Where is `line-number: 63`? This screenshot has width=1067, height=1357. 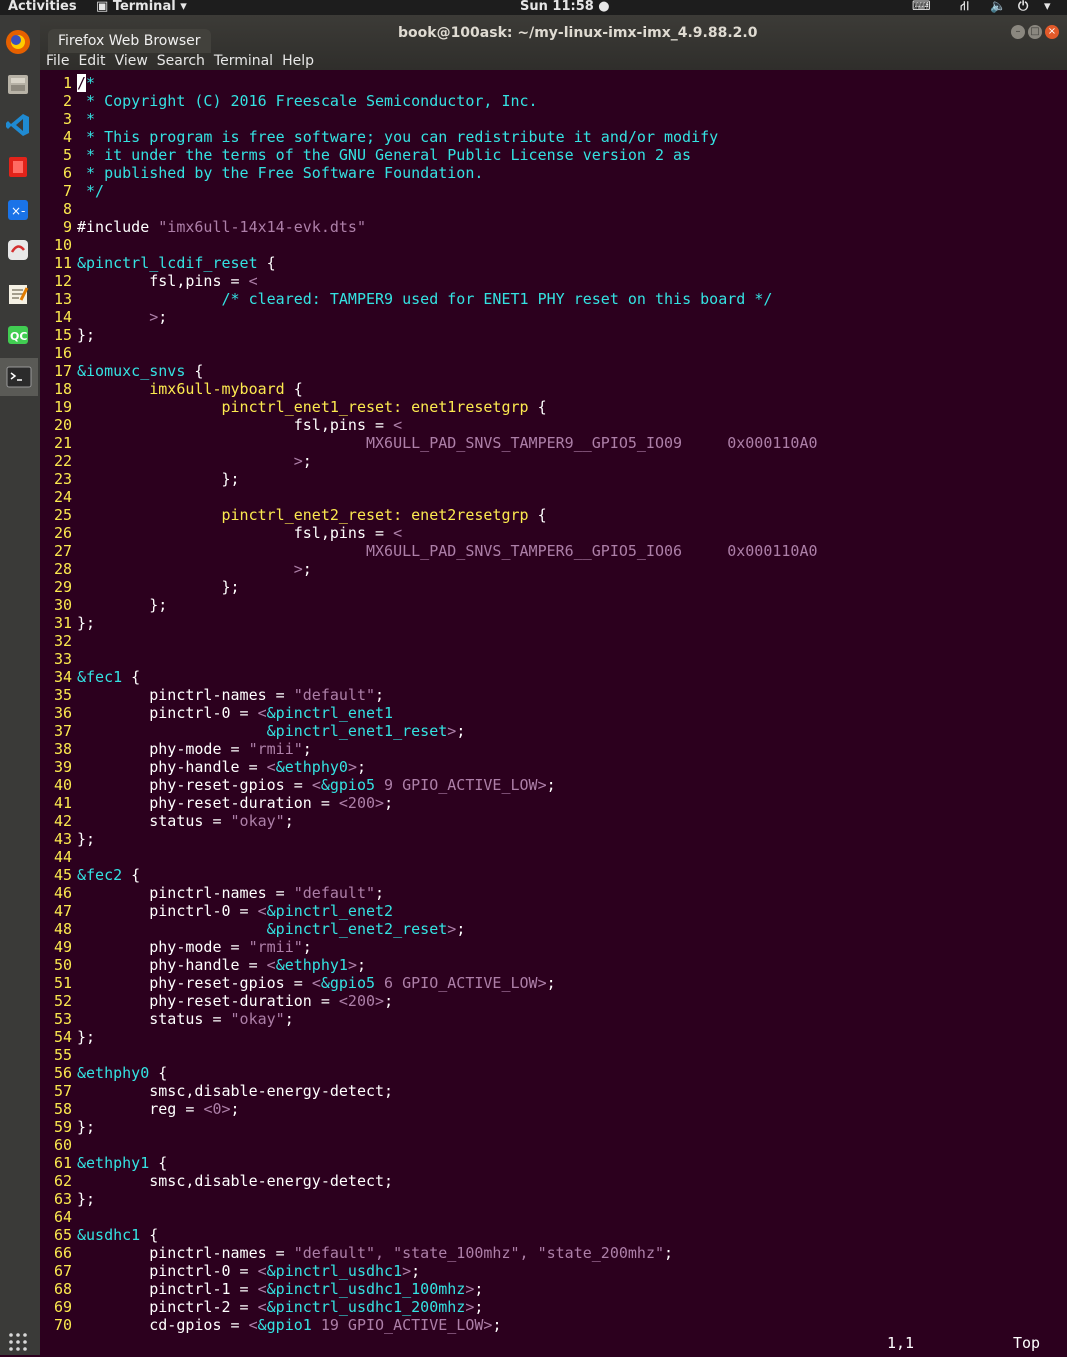 line-number: 63 is located at coordinates (62, 1199).